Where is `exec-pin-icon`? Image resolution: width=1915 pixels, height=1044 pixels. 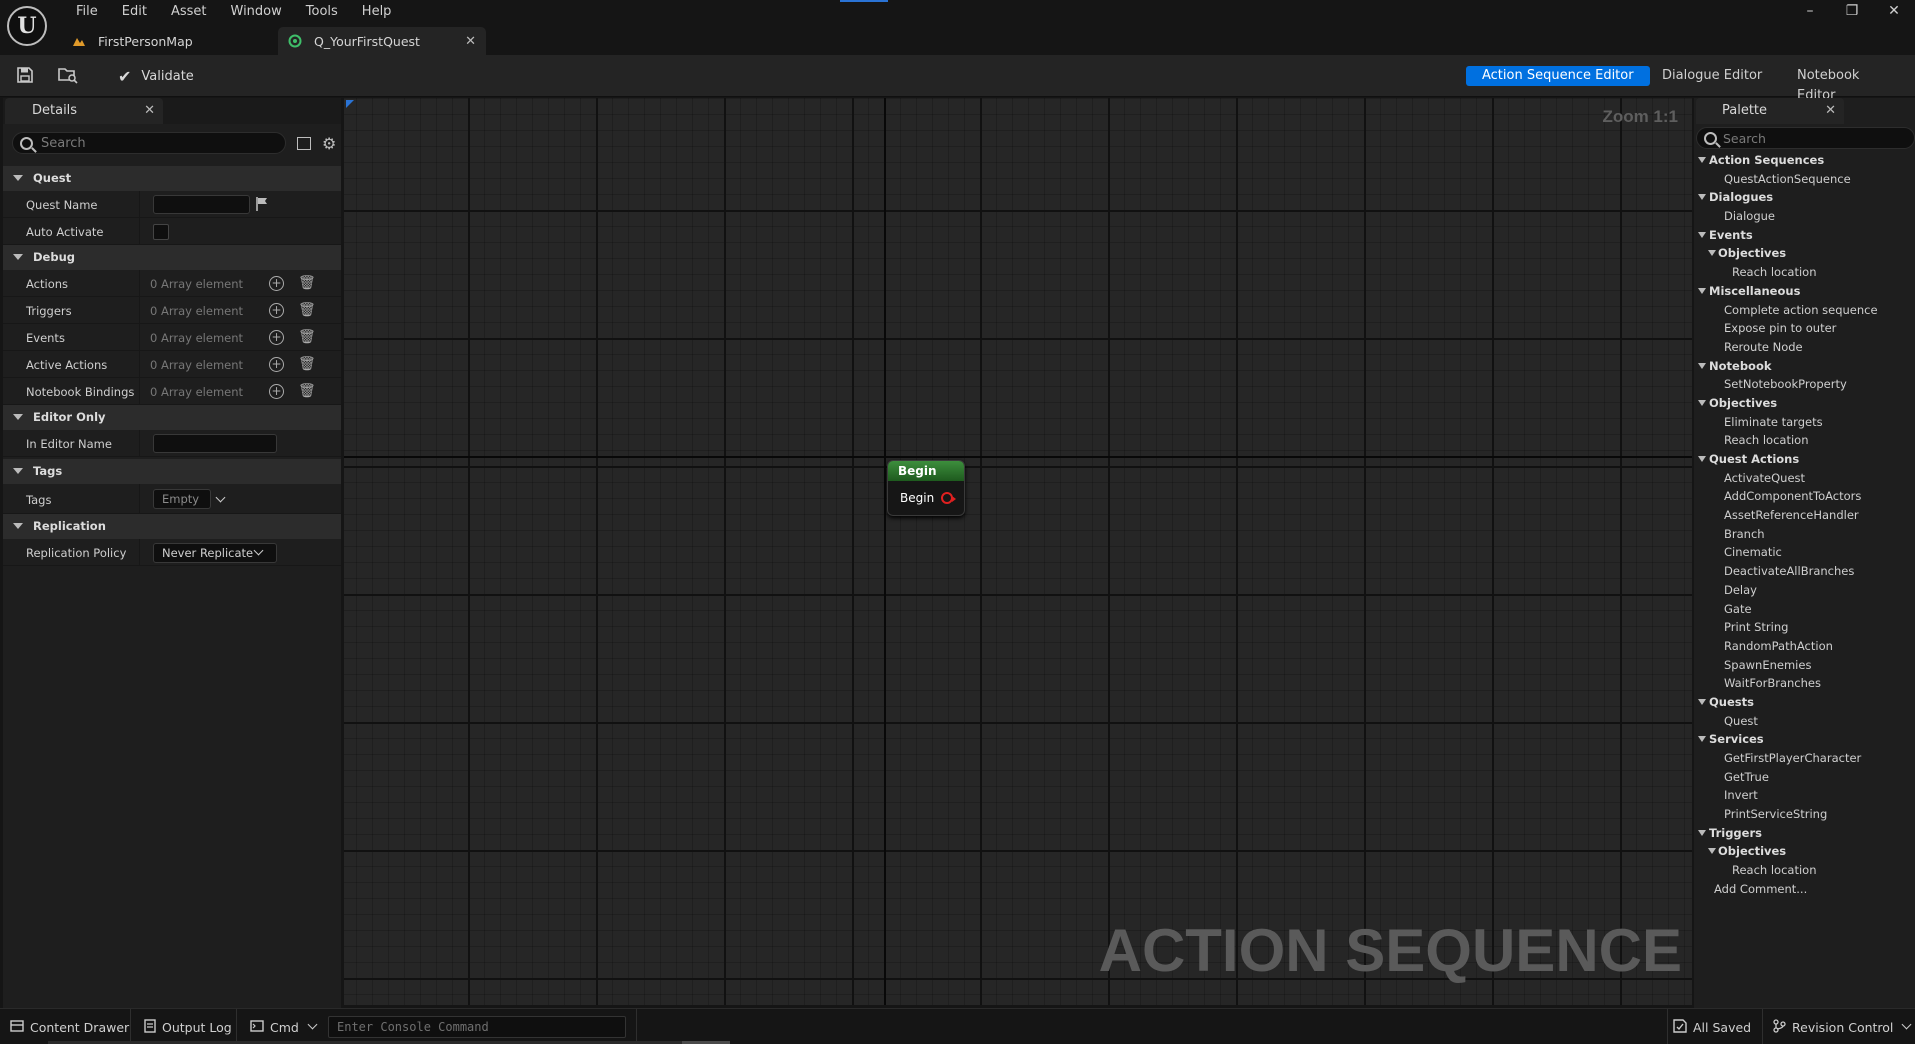
exec-pin-icon is located at coordinates (948, 498).